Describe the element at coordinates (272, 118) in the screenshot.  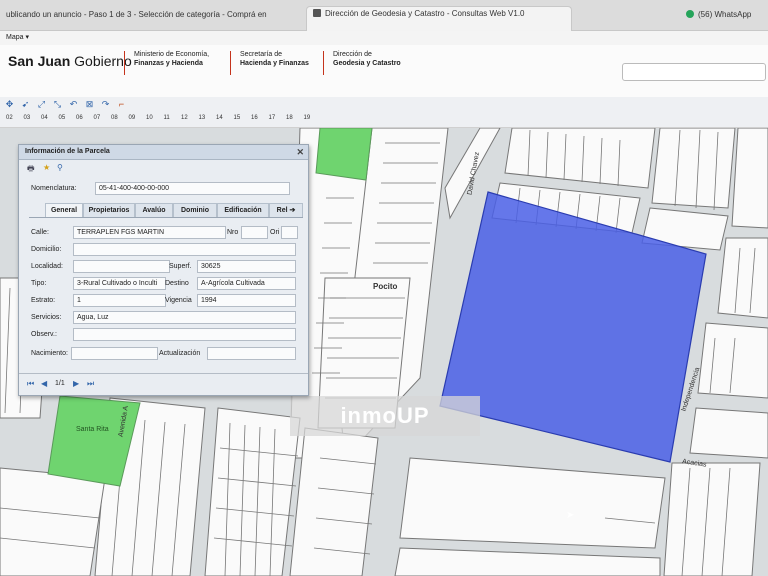
I see `ruler-tick-label: 17` at that location.